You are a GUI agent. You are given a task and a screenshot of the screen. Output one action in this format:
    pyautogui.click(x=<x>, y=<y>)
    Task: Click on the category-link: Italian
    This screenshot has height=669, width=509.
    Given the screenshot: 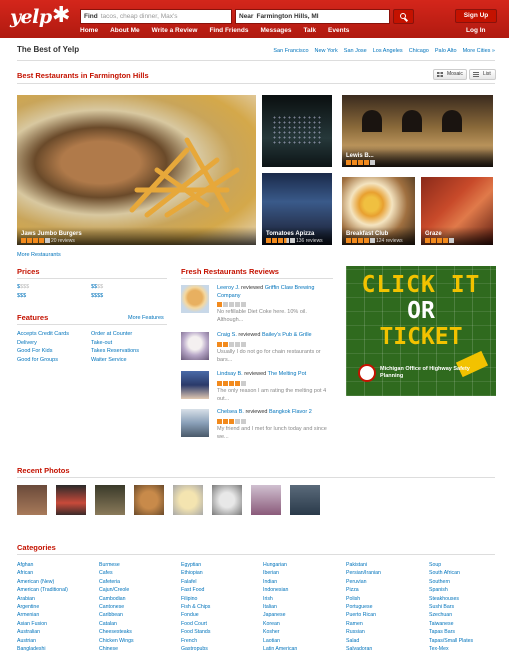 What is the action you would take?
    pyautogui.click(x=280, y=607)
    